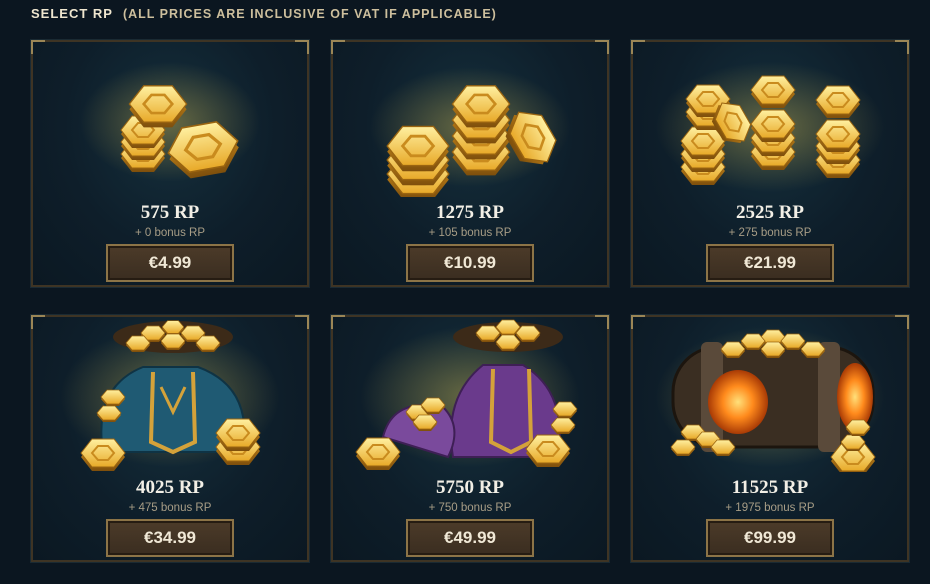 This screenshot has width=930, height=584. What do you see at coordinates (770, 212) in the screenshot?
I see `rp-amount: 2525 RP` at bounding box center [770, 212].